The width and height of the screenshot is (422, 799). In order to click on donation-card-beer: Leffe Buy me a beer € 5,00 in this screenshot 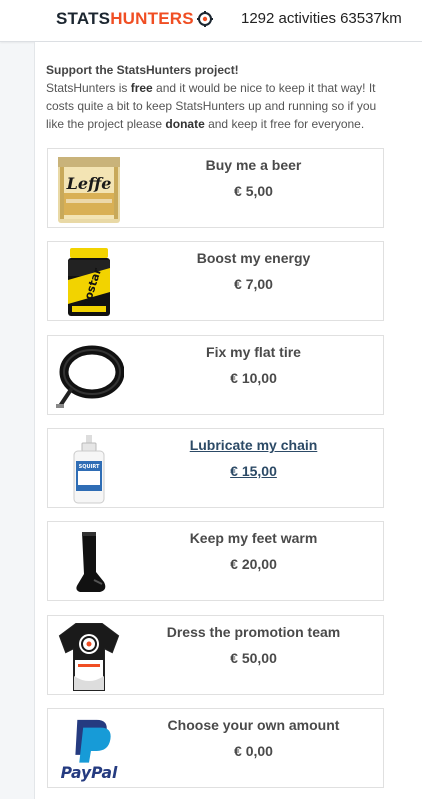, I will do `click(215, 188)`.